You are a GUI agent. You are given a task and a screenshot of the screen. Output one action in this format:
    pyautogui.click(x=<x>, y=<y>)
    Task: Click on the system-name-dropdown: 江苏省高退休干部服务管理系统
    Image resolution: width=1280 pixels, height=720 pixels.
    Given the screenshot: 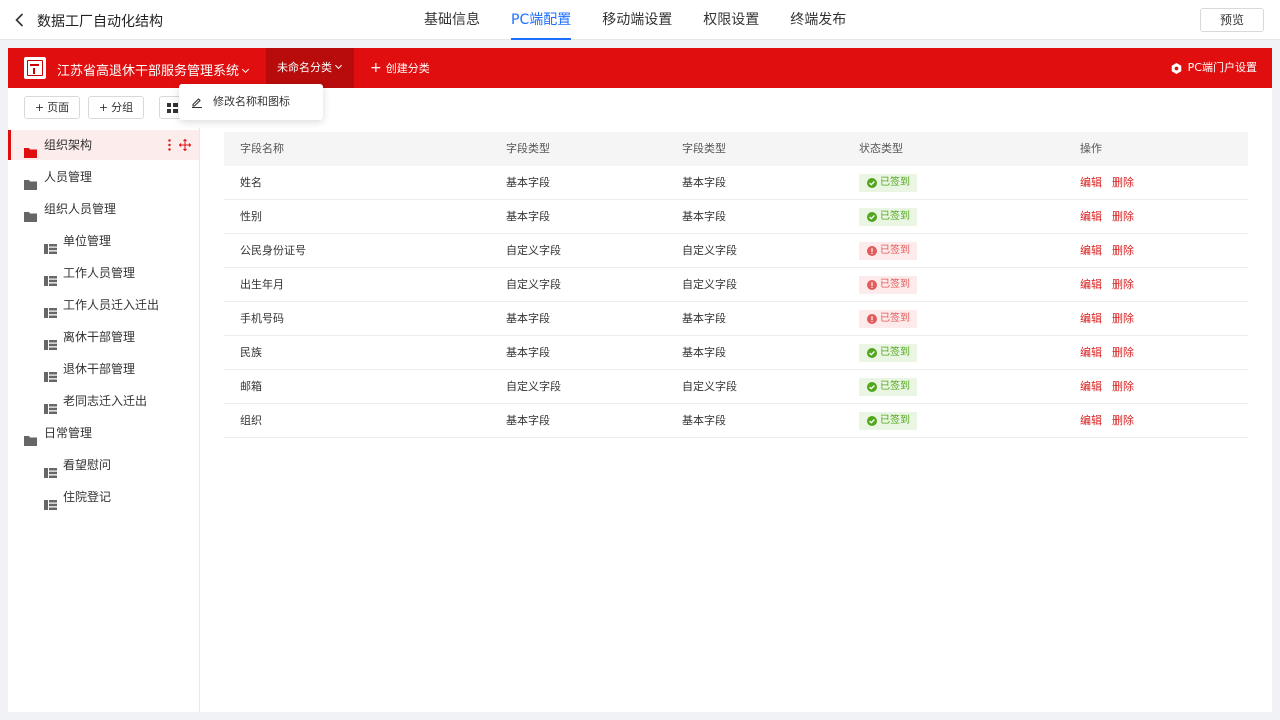 What is the action you would take?
    pyautogui.click(x=153, y=69)
    